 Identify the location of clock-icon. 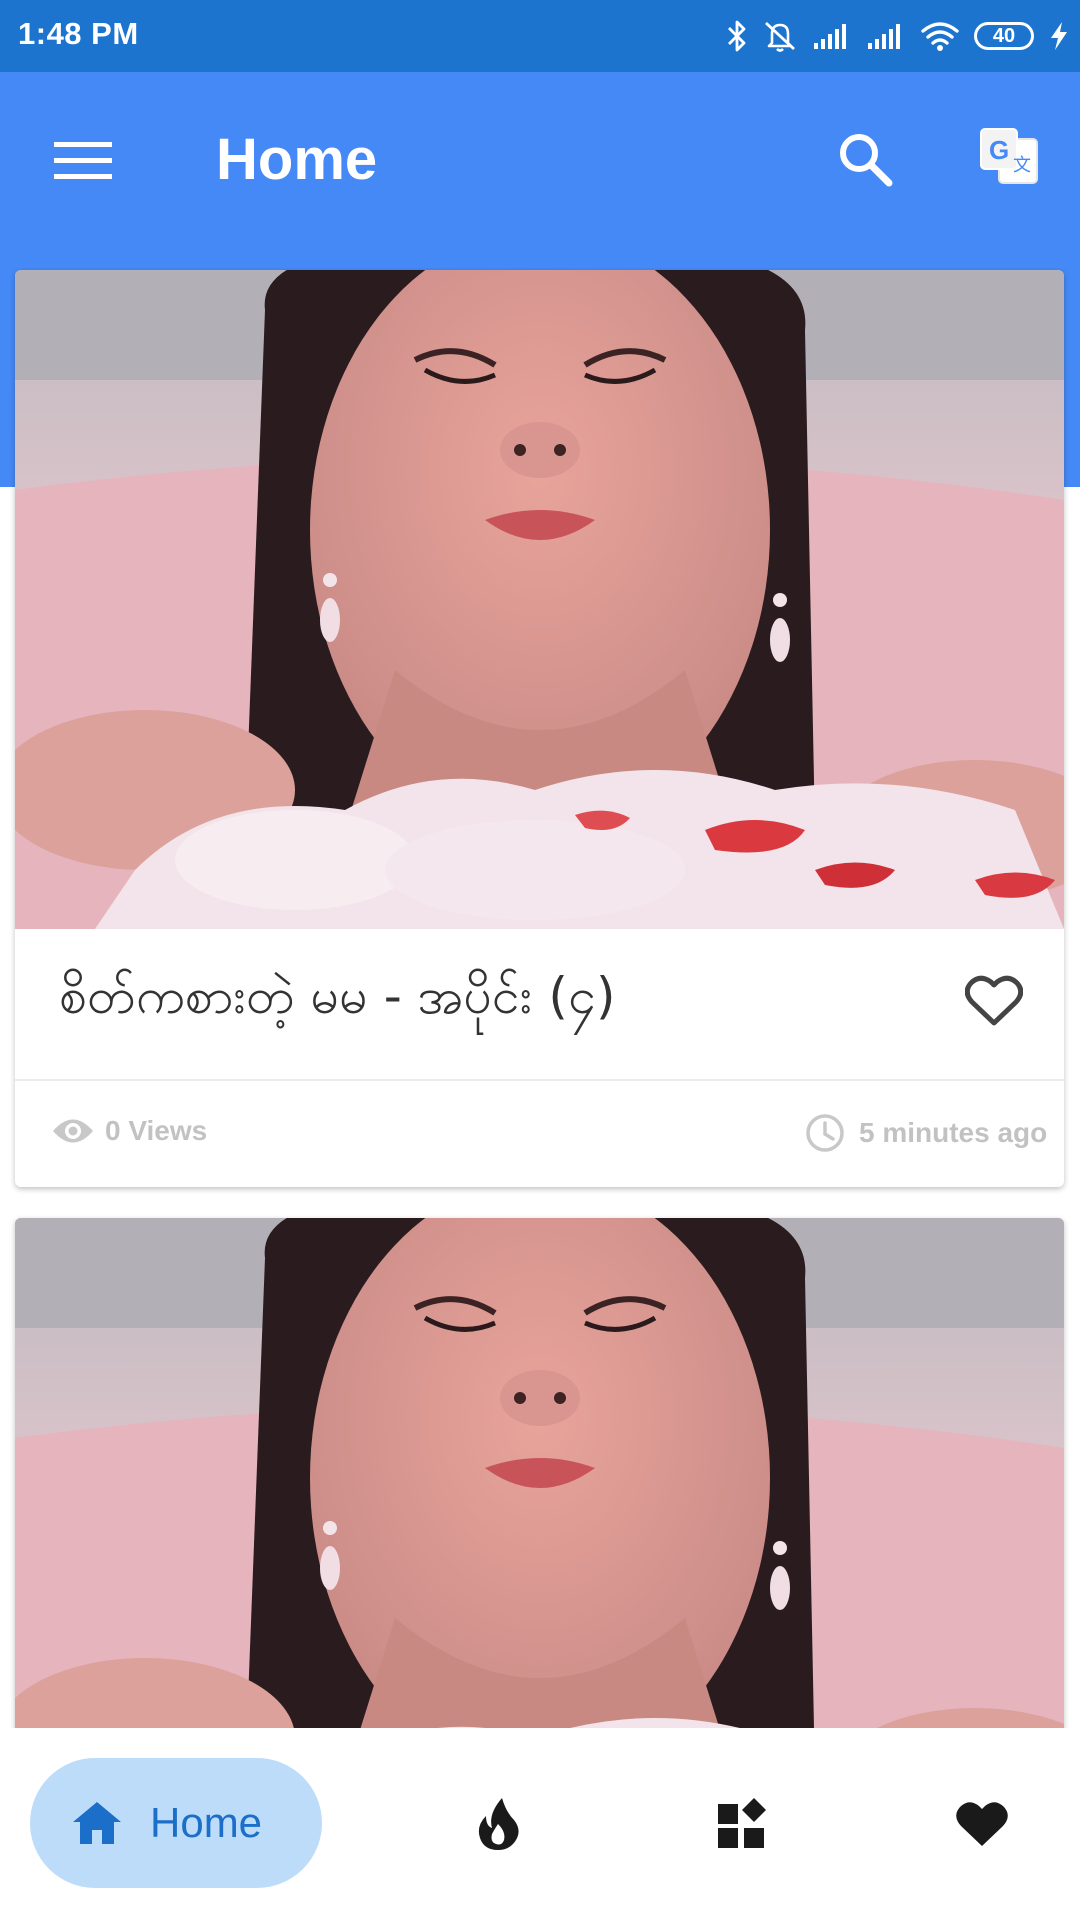
(825, 1133).